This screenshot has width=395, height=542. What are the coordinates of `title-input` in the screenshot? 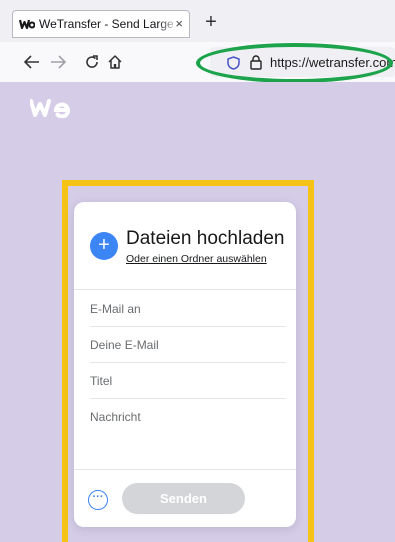 It's located at (188, 381).